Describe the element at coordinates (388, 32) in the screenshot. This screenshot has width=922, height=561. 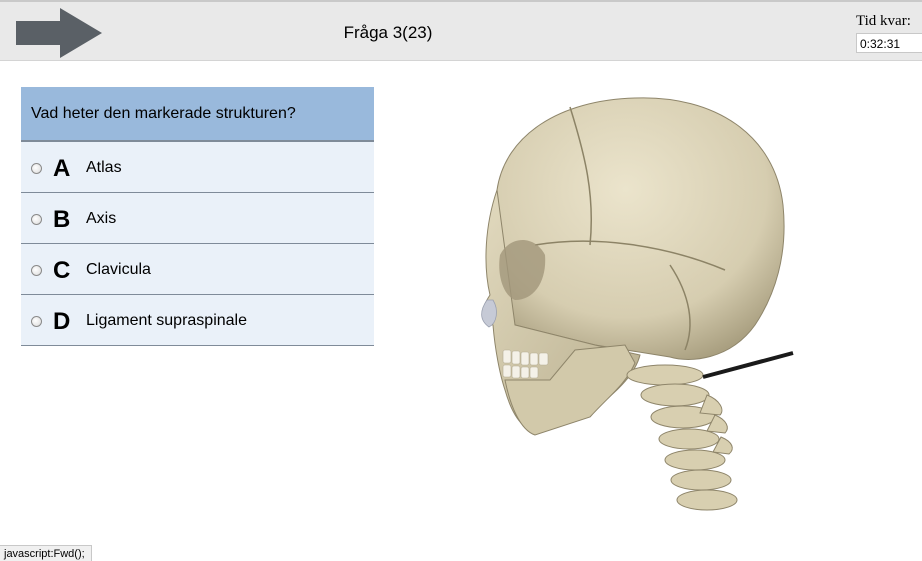
I see `question-counter: Fråga 3(23)` at that location.